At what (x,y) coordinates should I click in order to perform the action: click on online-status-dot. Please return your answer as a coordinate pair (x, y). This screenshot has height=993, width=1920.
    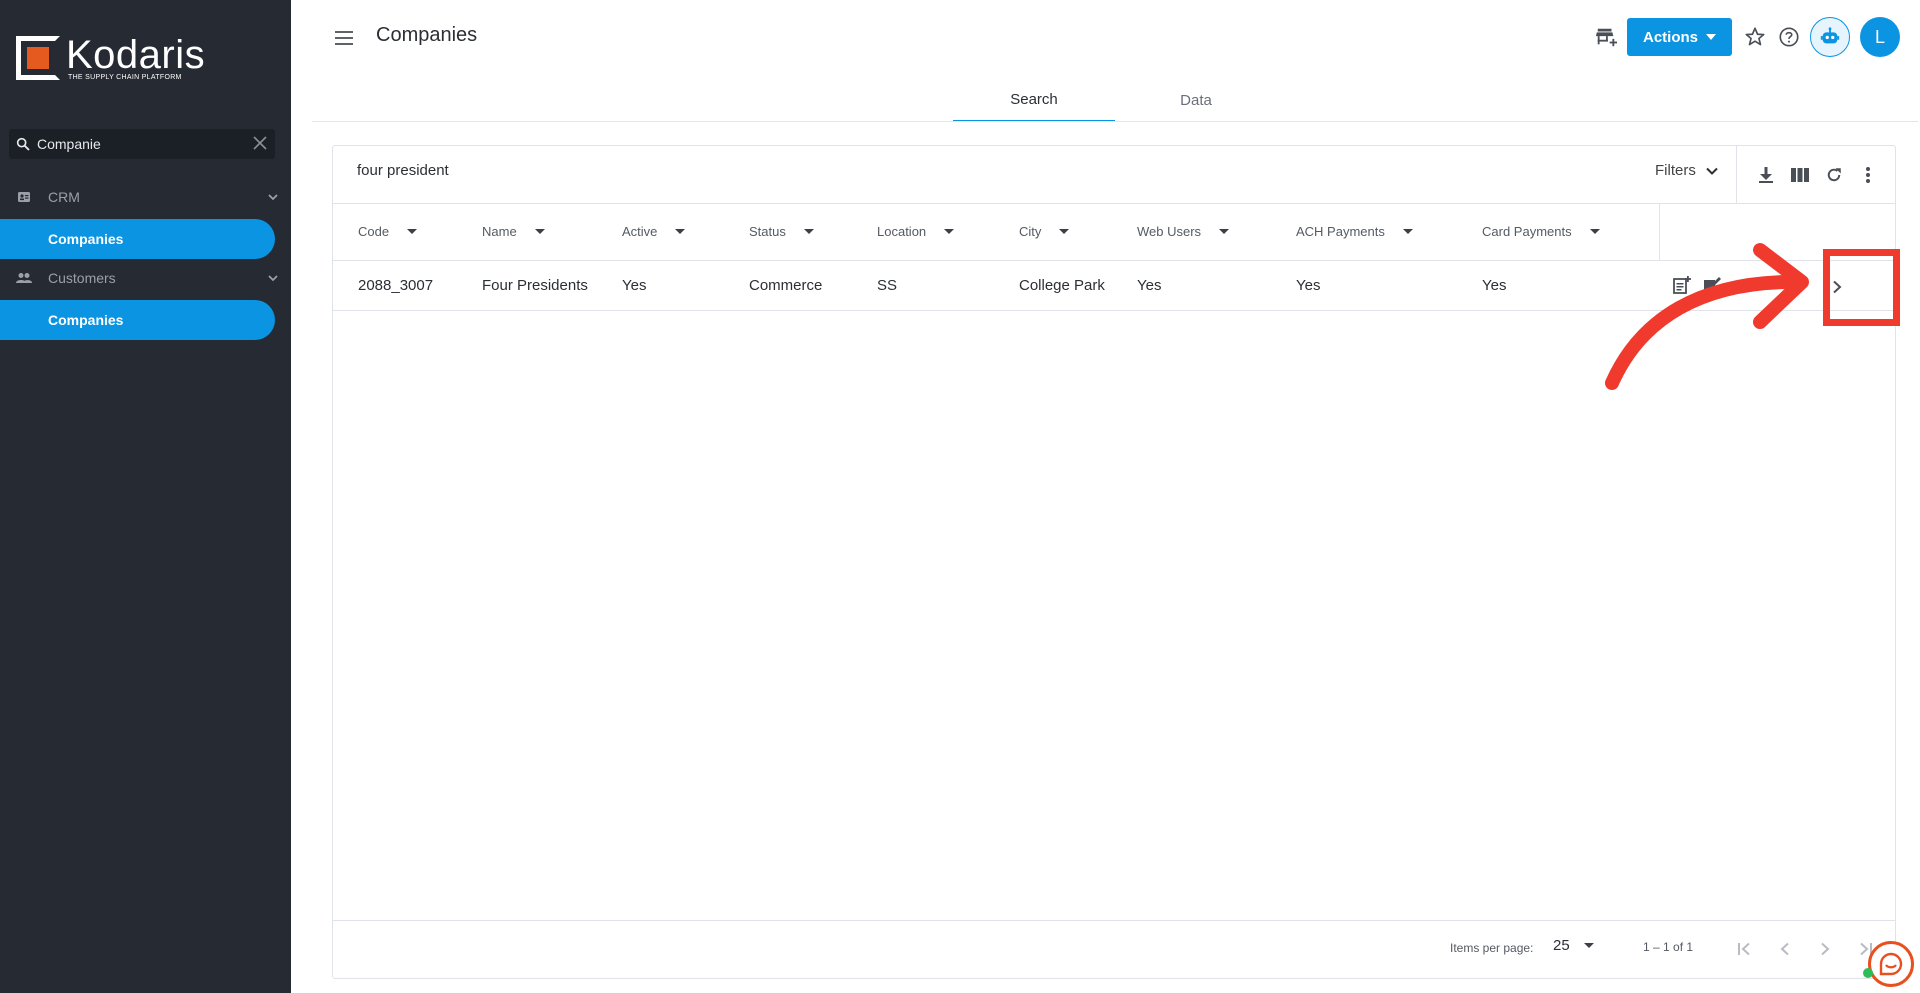
    Looking at the image, I should click on (1868, 973).